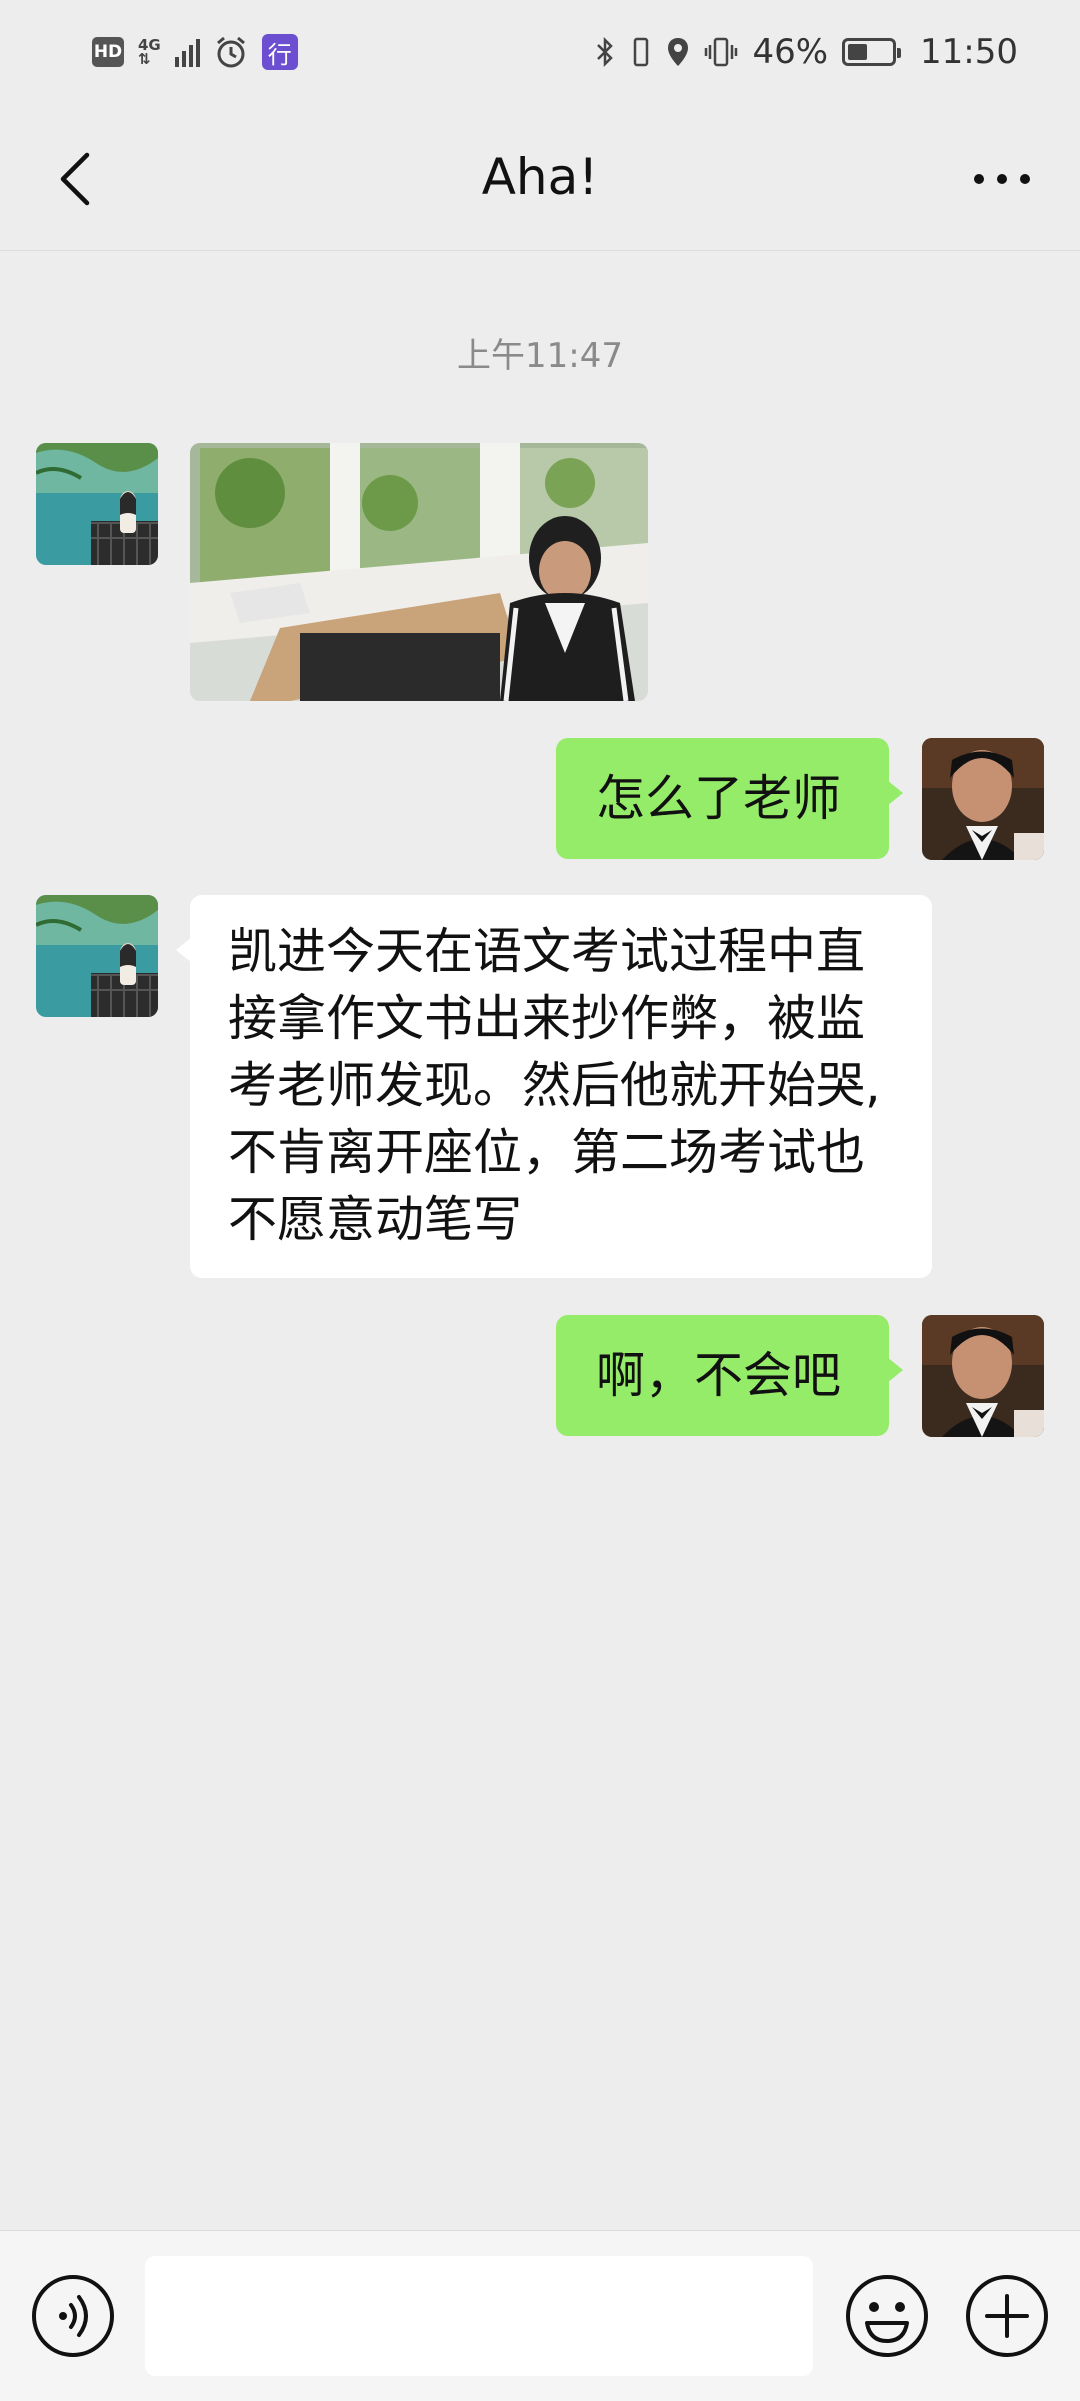 This screenshot has height=2401, width=1080. Describe the element at coordinates (540, 356) in the screenshot. I see `chat-timestamp: 上午11:47` at that location.